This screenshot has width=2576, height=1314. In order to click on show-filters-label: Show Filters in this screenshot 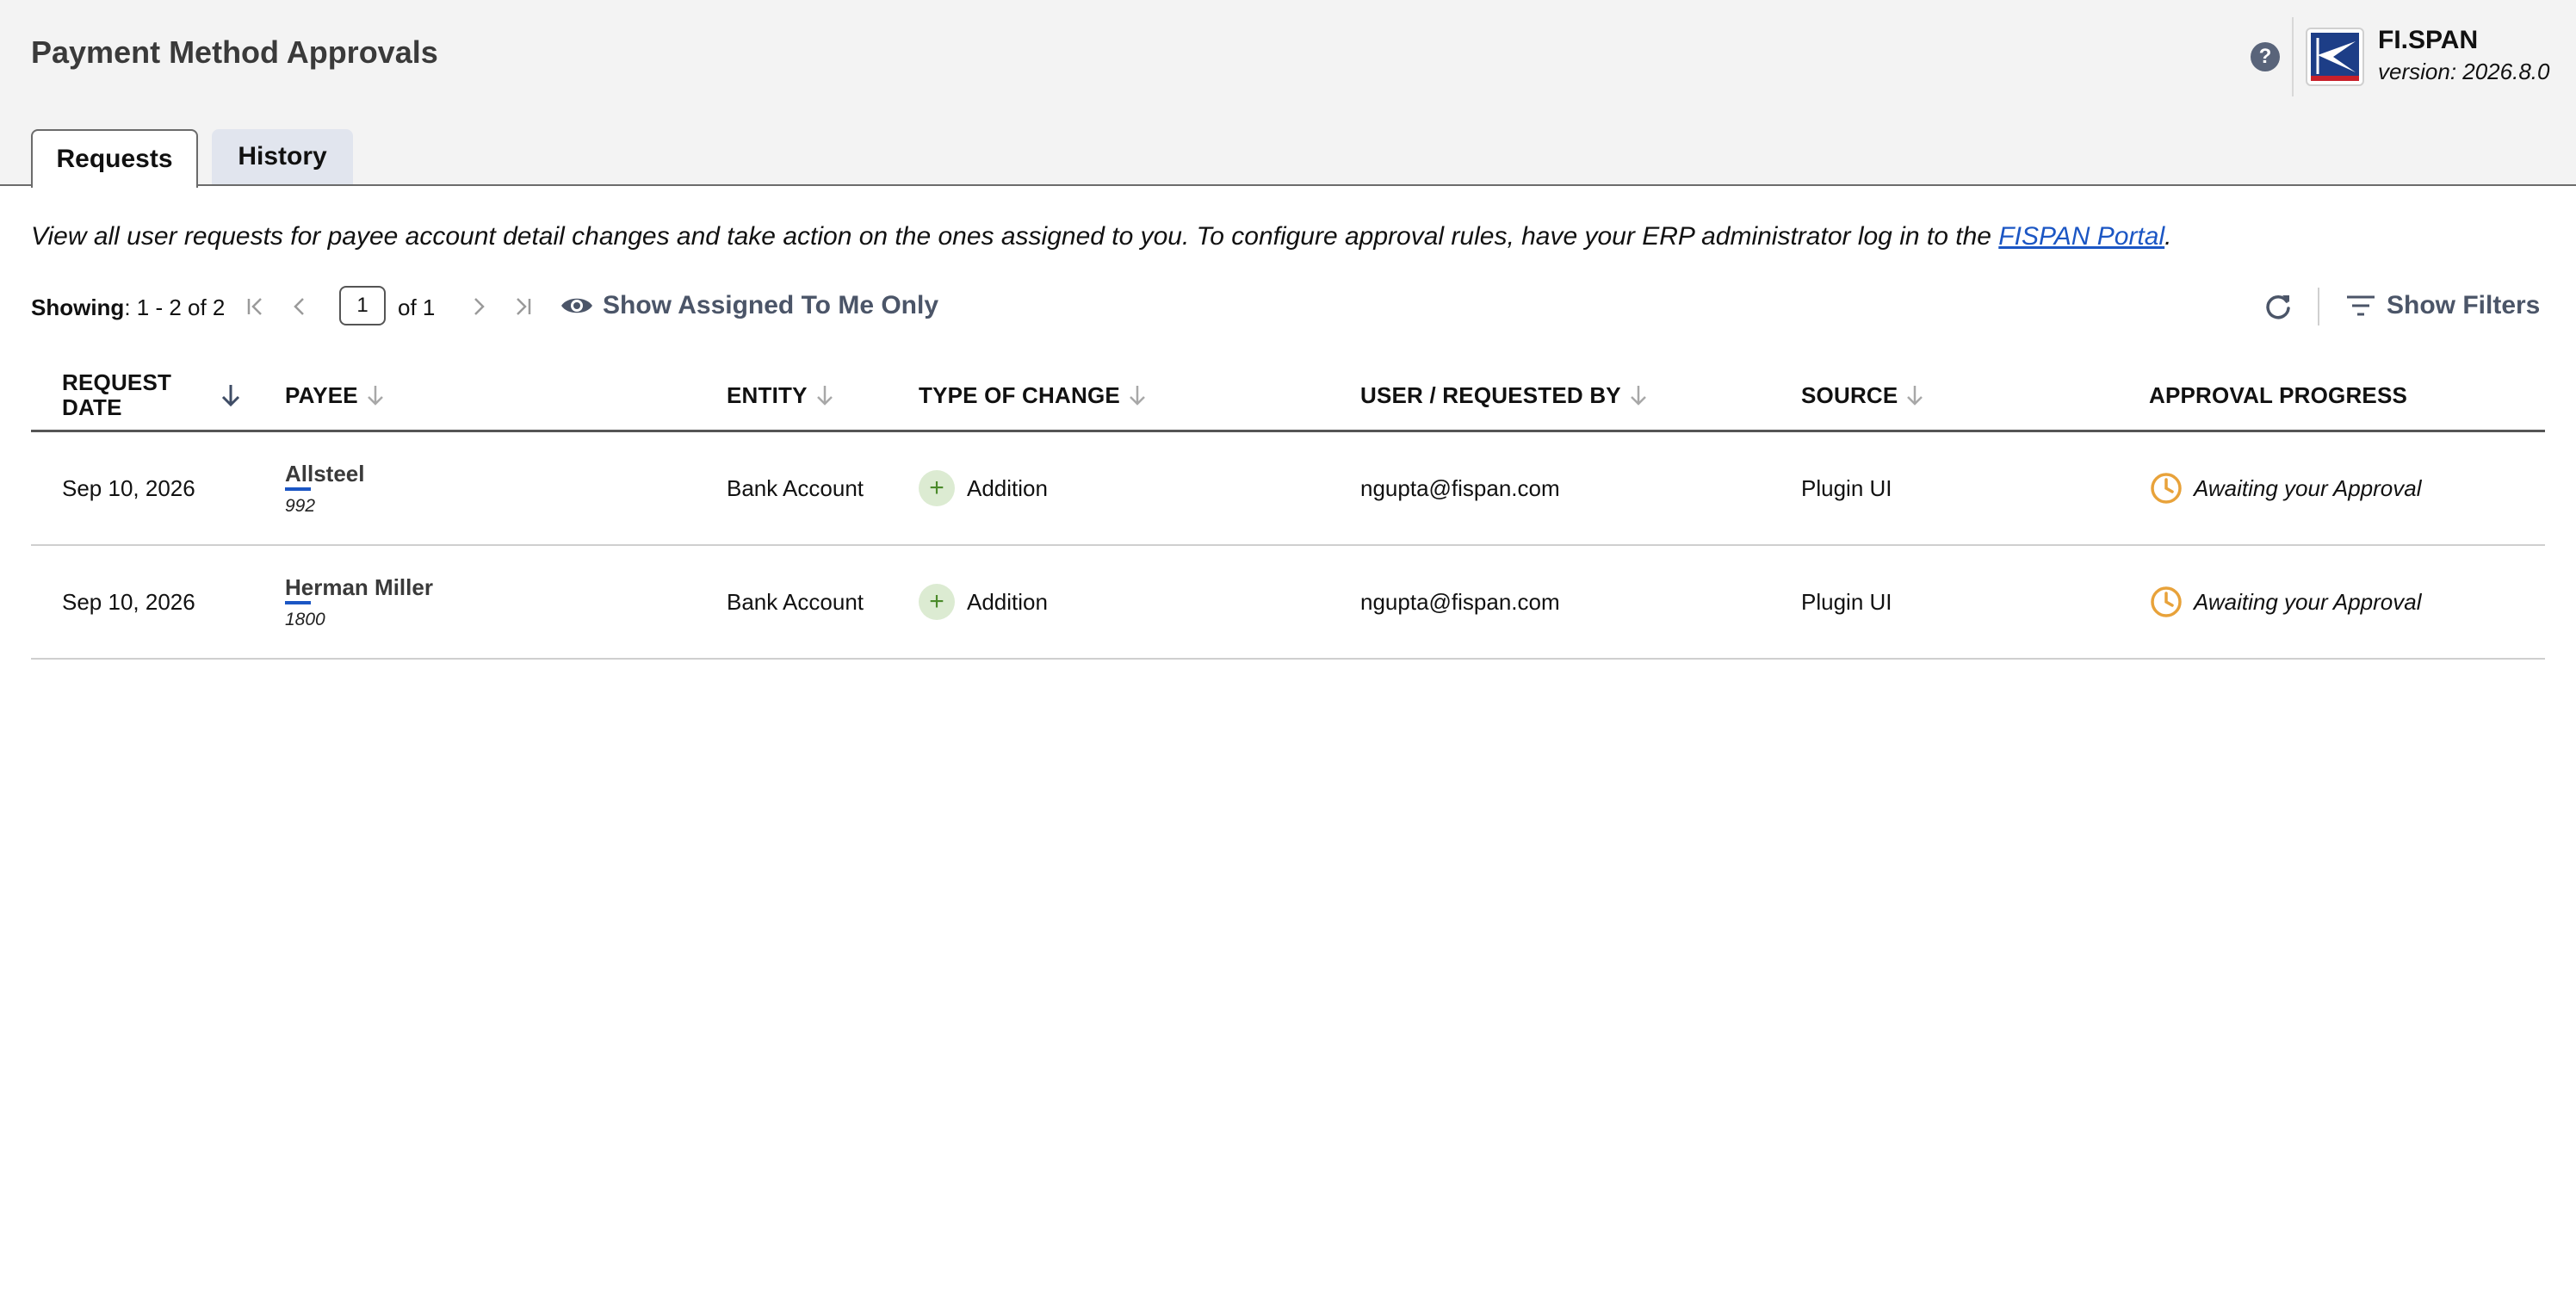, I will do `click(2464, 305)`.